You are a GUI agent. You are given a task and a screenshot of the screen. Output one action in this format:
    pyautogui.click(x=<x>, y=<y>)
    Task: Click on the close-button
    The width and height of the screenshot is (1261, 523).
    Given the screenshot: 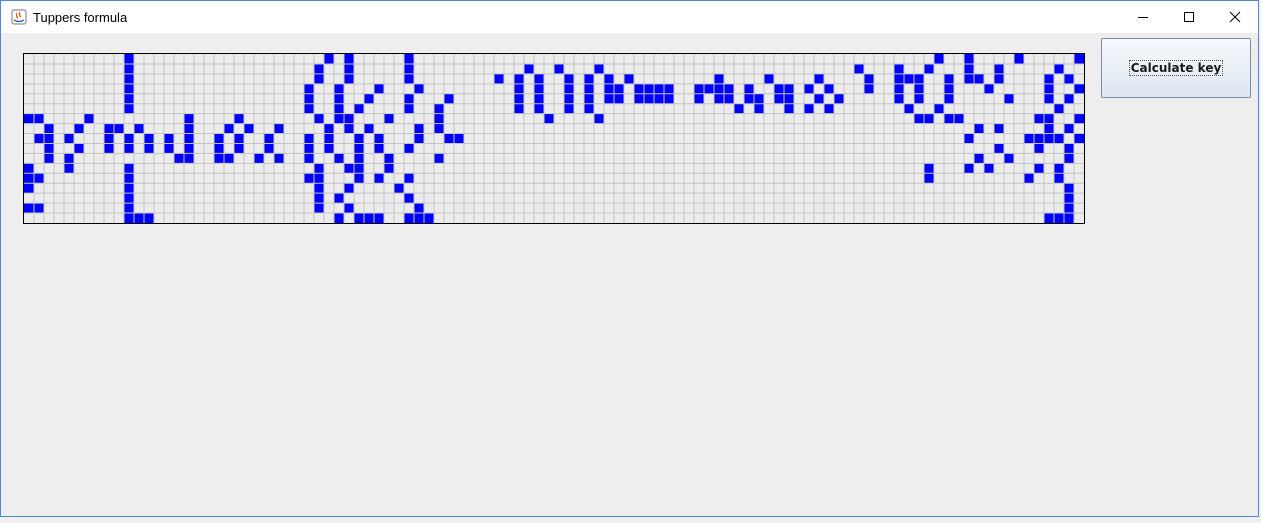 What is the action you would take?
    pyautogui.click(x=1235, y=17)
    